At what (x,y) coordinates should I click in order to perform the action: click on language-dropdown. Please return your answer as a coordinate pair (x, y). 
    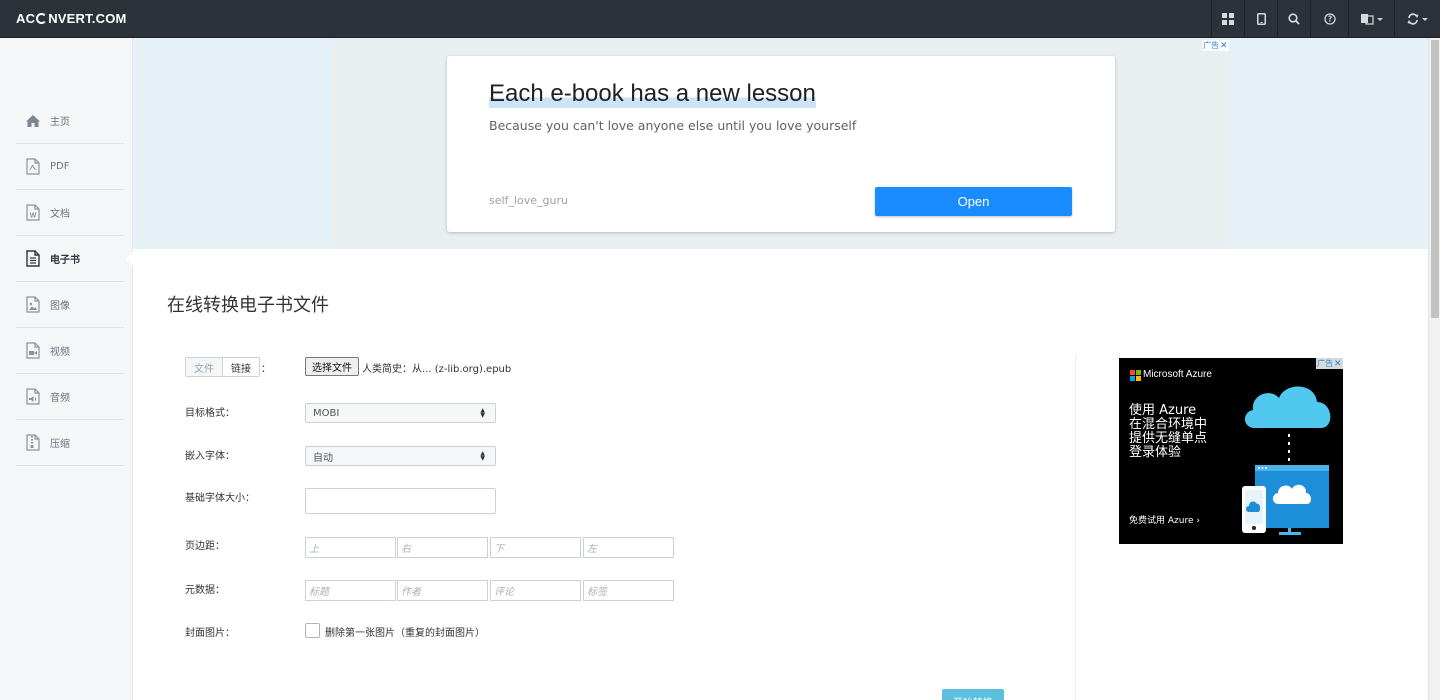
    Looking at the image, I should click on (1371, 19).